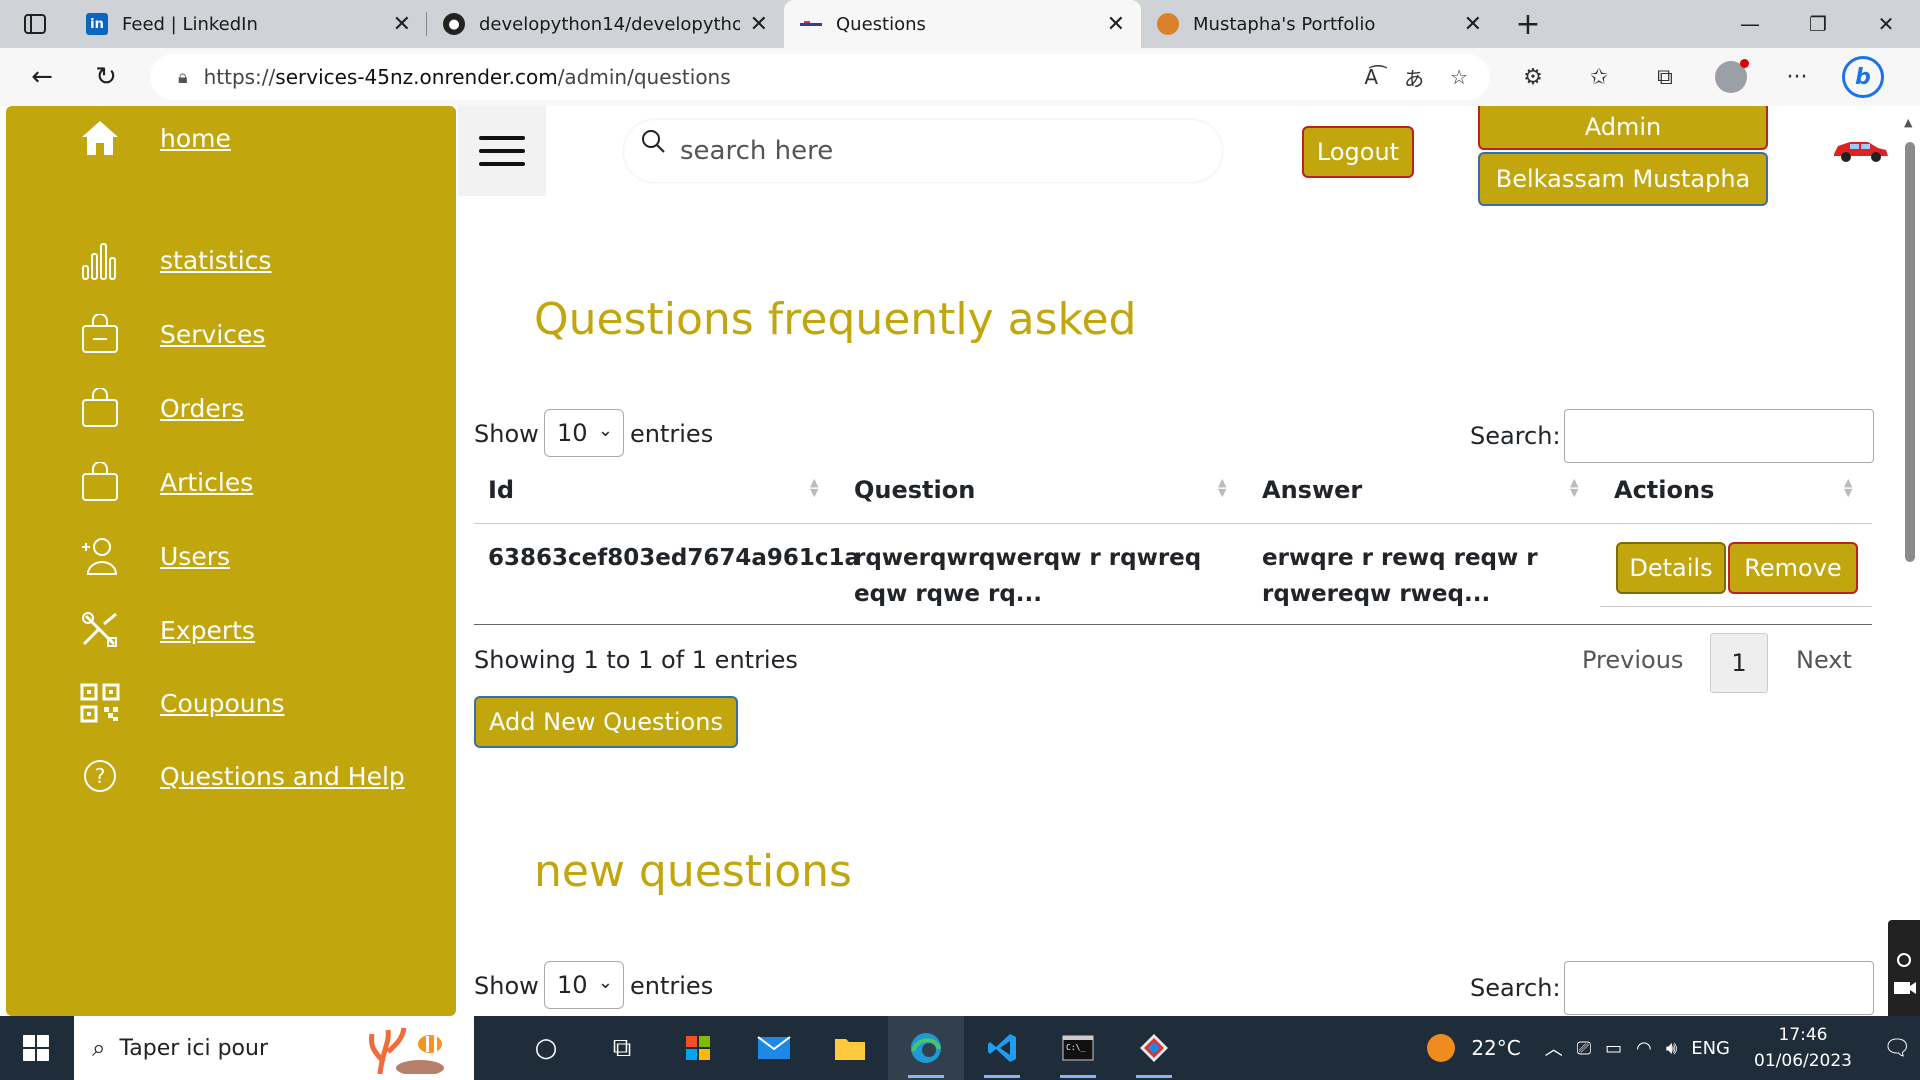 The height and width of the screenshot is (1080, 1920). What do you see at coordinates (454, 24) in the screenshot?
I see `github-icon: ●` at bounding box center [454, 24].